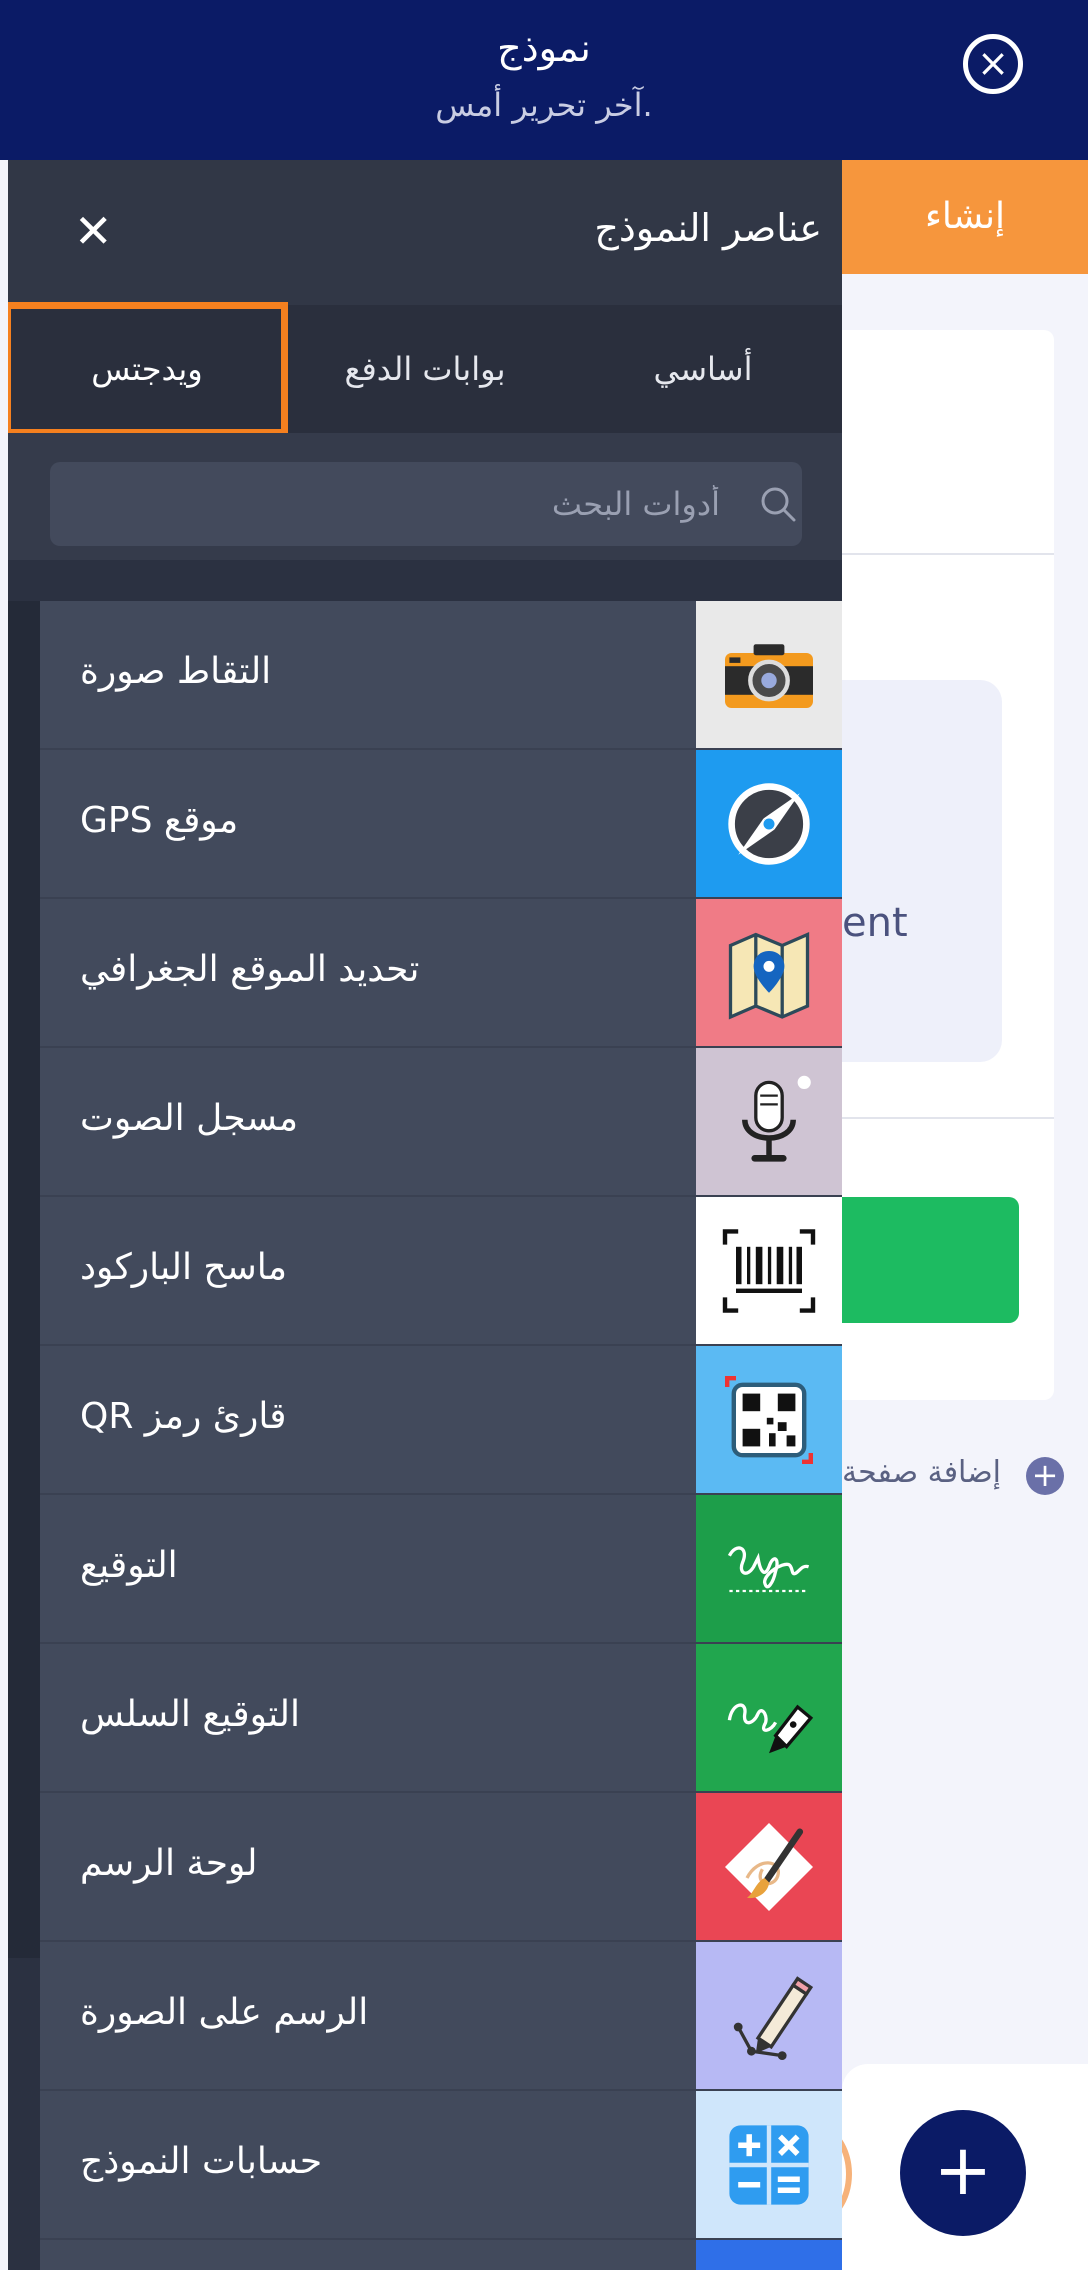  Describe the element at coordinates (778, 504) in the screenshot. I see `search-icon` at that location.